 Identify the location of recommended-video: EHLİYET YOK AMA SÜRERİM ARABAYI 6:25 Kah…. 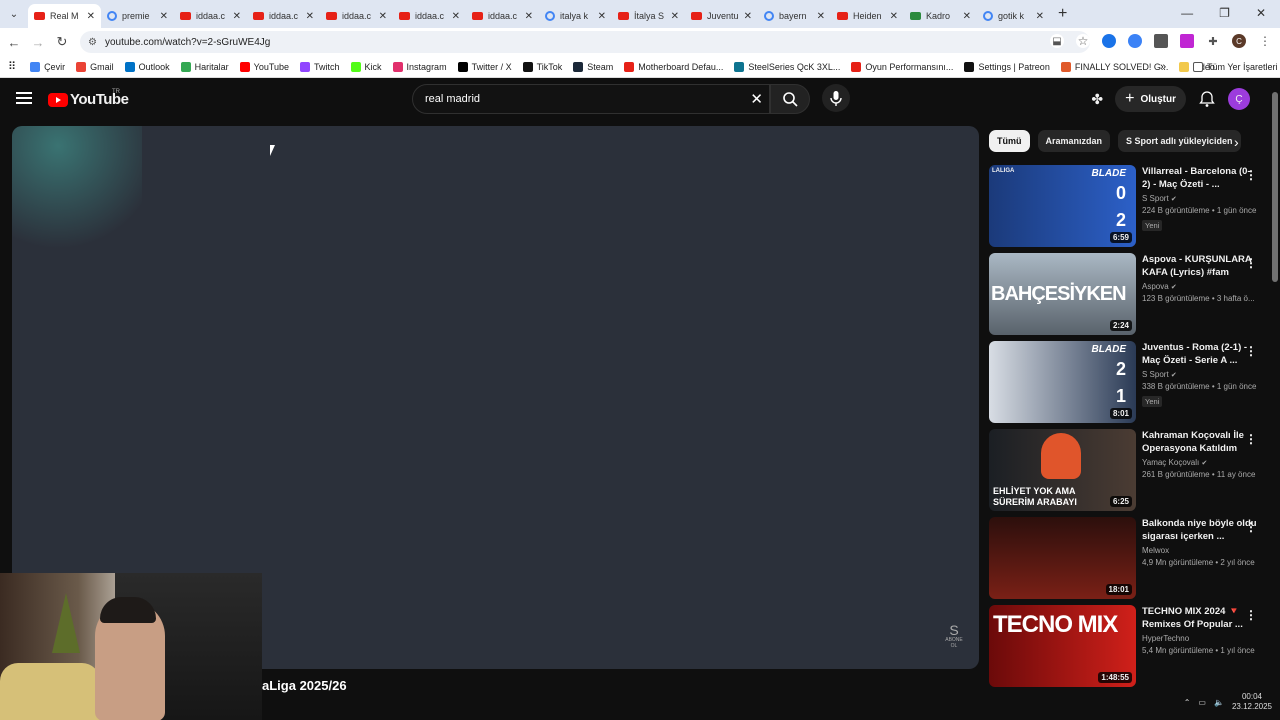
(1129, 470).